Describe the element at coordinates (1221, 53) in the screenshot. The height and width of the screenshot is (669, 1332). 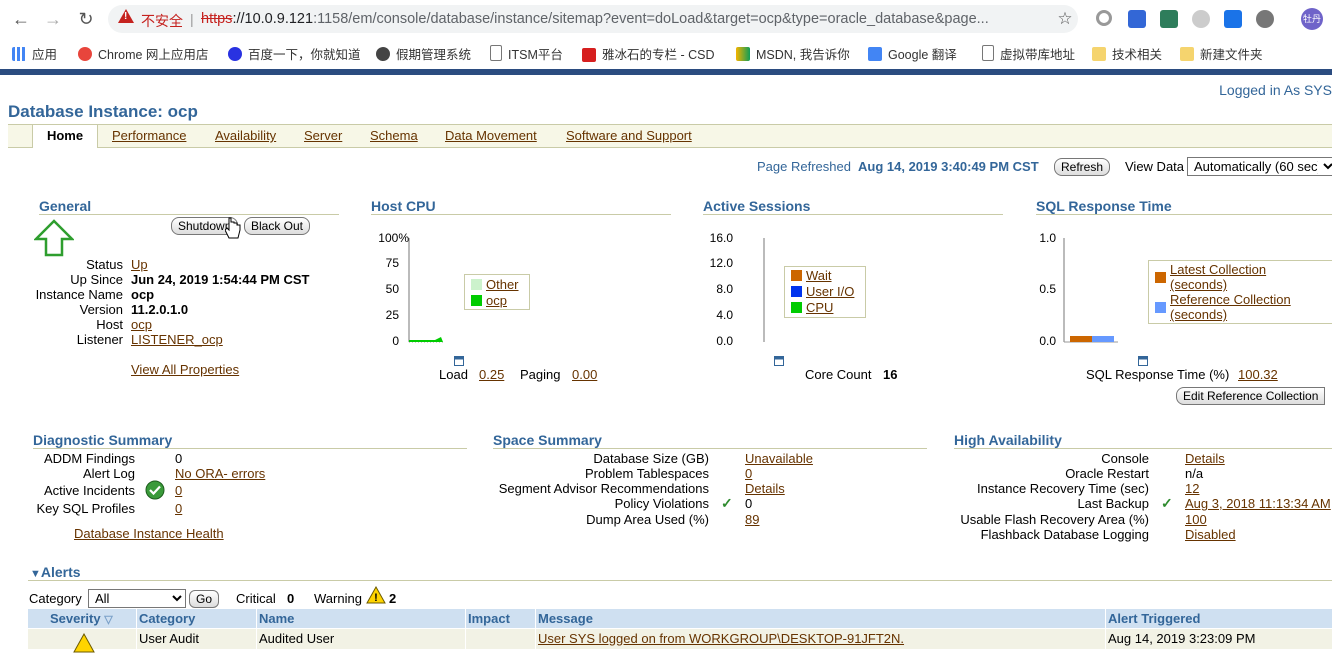
I see `bookmark-new-folder: 新建文件夹` at that location.